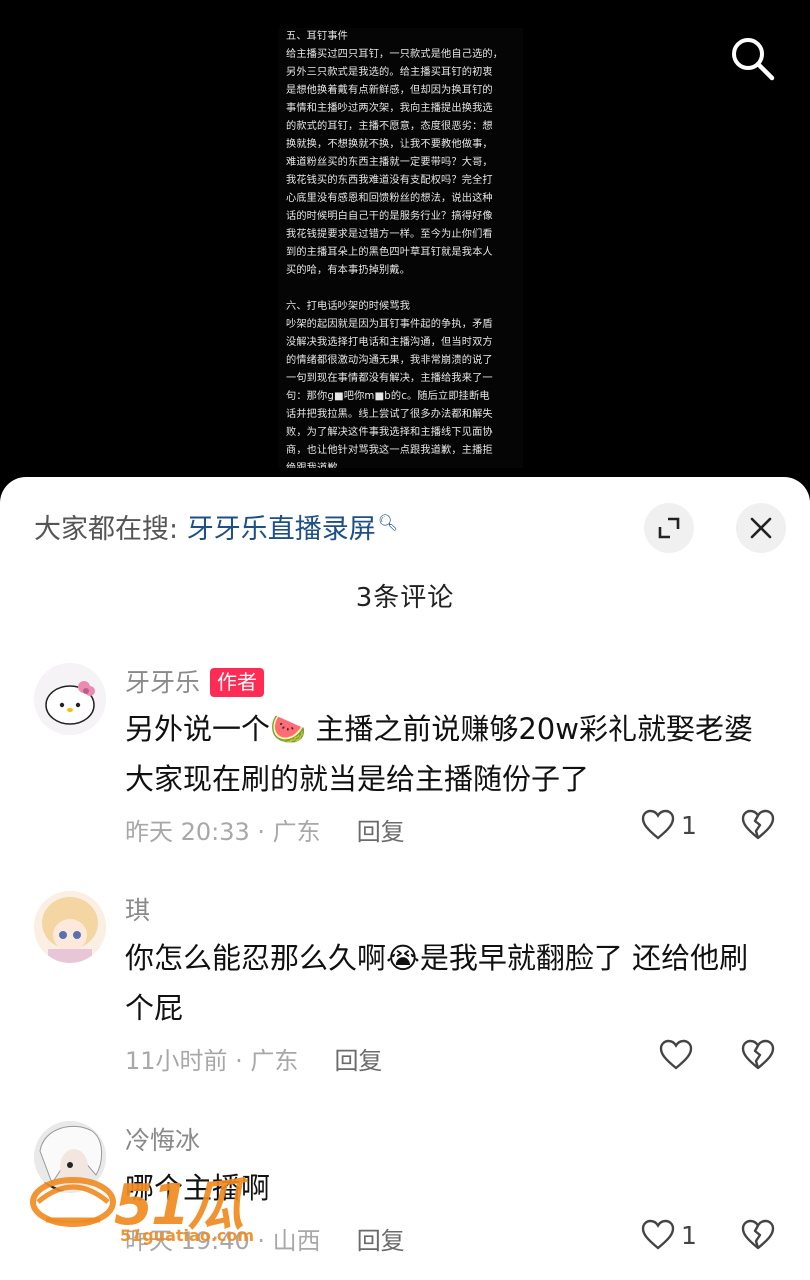 This screenshot has width=810, height=1280. Describe the element at coordinates (388, 522) in the screenshot. I see `magnifier-icon: 🔍︎` at that location.